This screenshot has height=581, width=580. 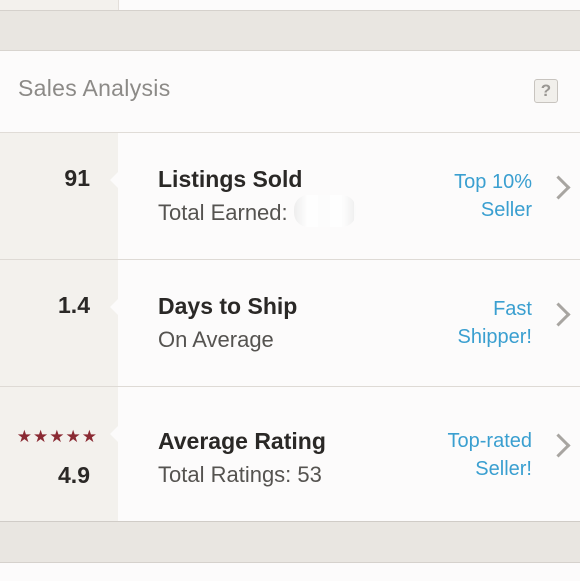 What do you see at coordinates (506, 210) in the screenshot?
I see `badge-line: Seller` at bounding box center [506, 210].